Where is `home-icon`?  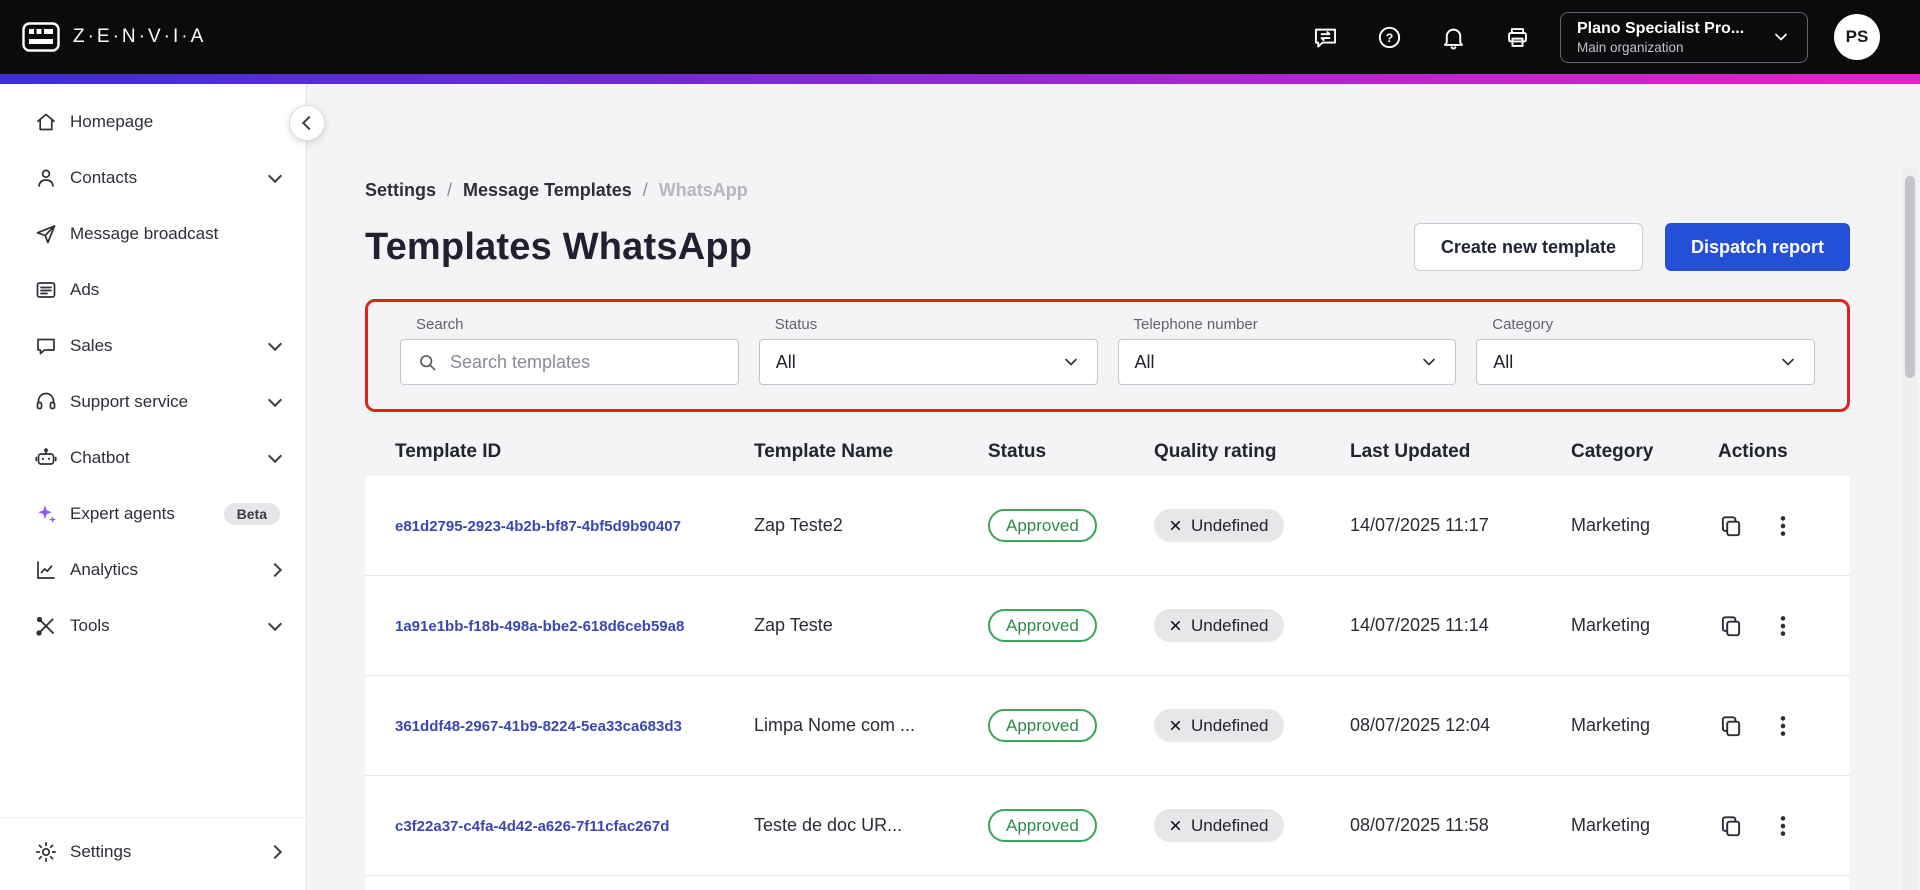
home-icon is located at coordinates (46, 122).